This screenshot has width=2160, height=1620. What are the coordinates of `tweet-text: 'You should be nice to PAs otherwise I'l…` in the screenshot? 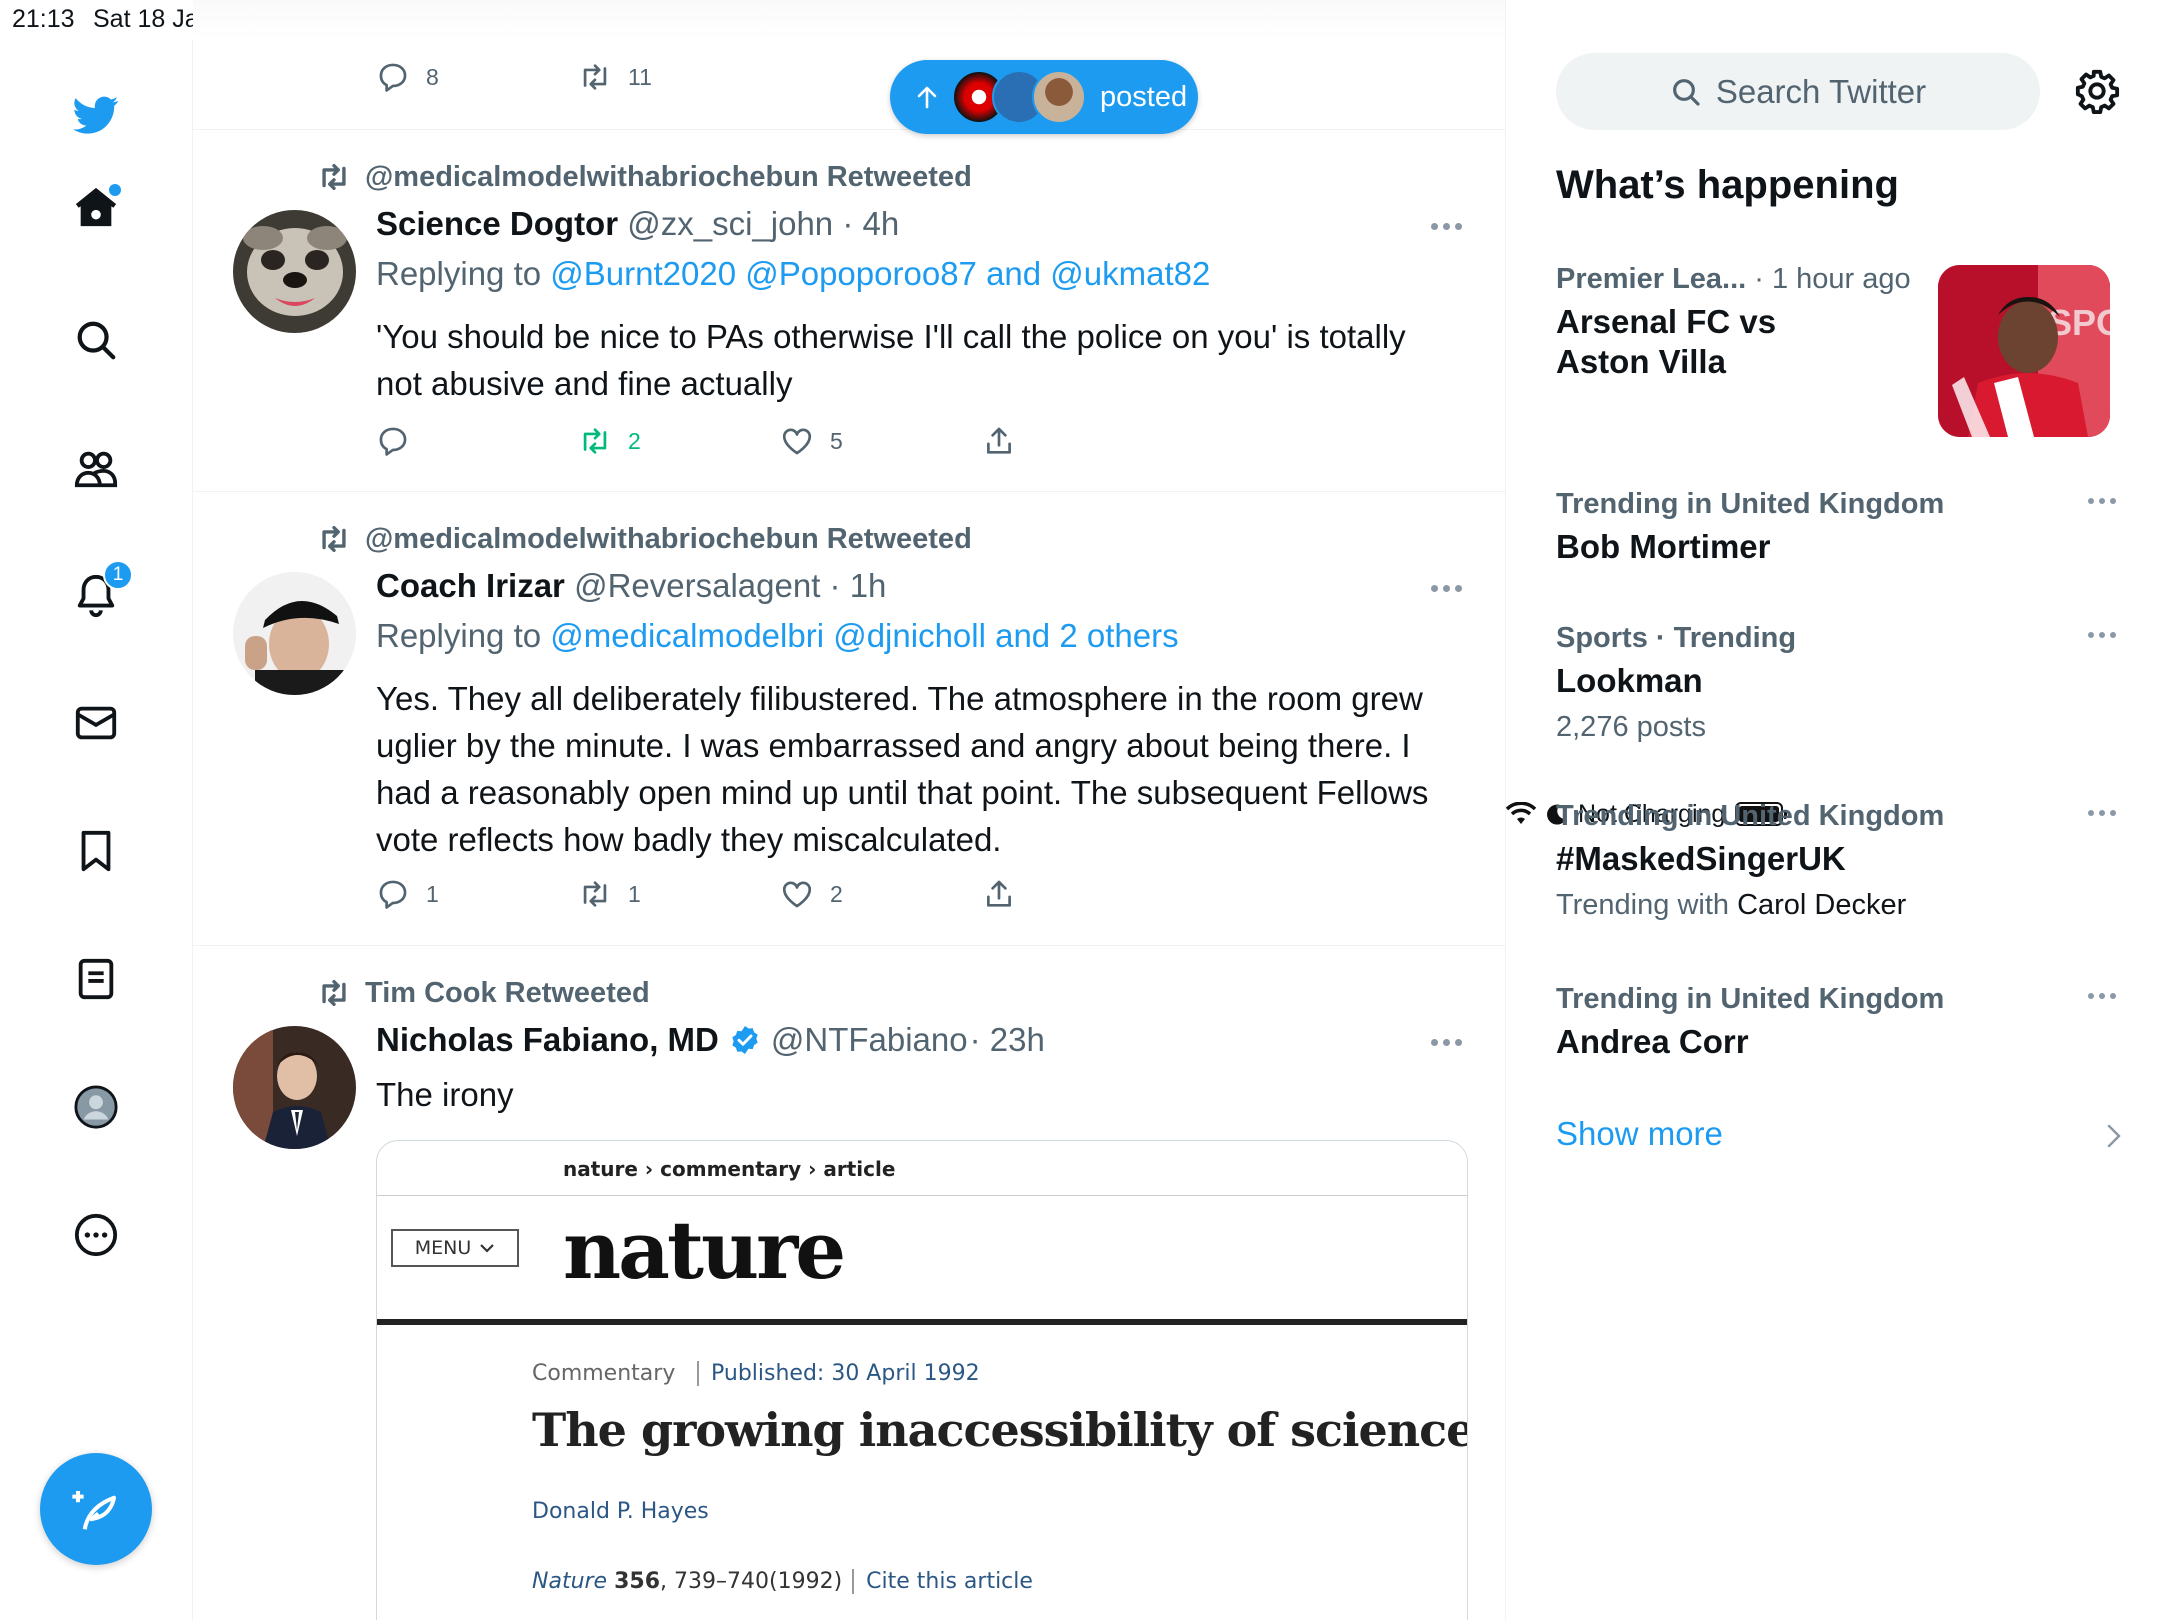 It's located at (891, 360).